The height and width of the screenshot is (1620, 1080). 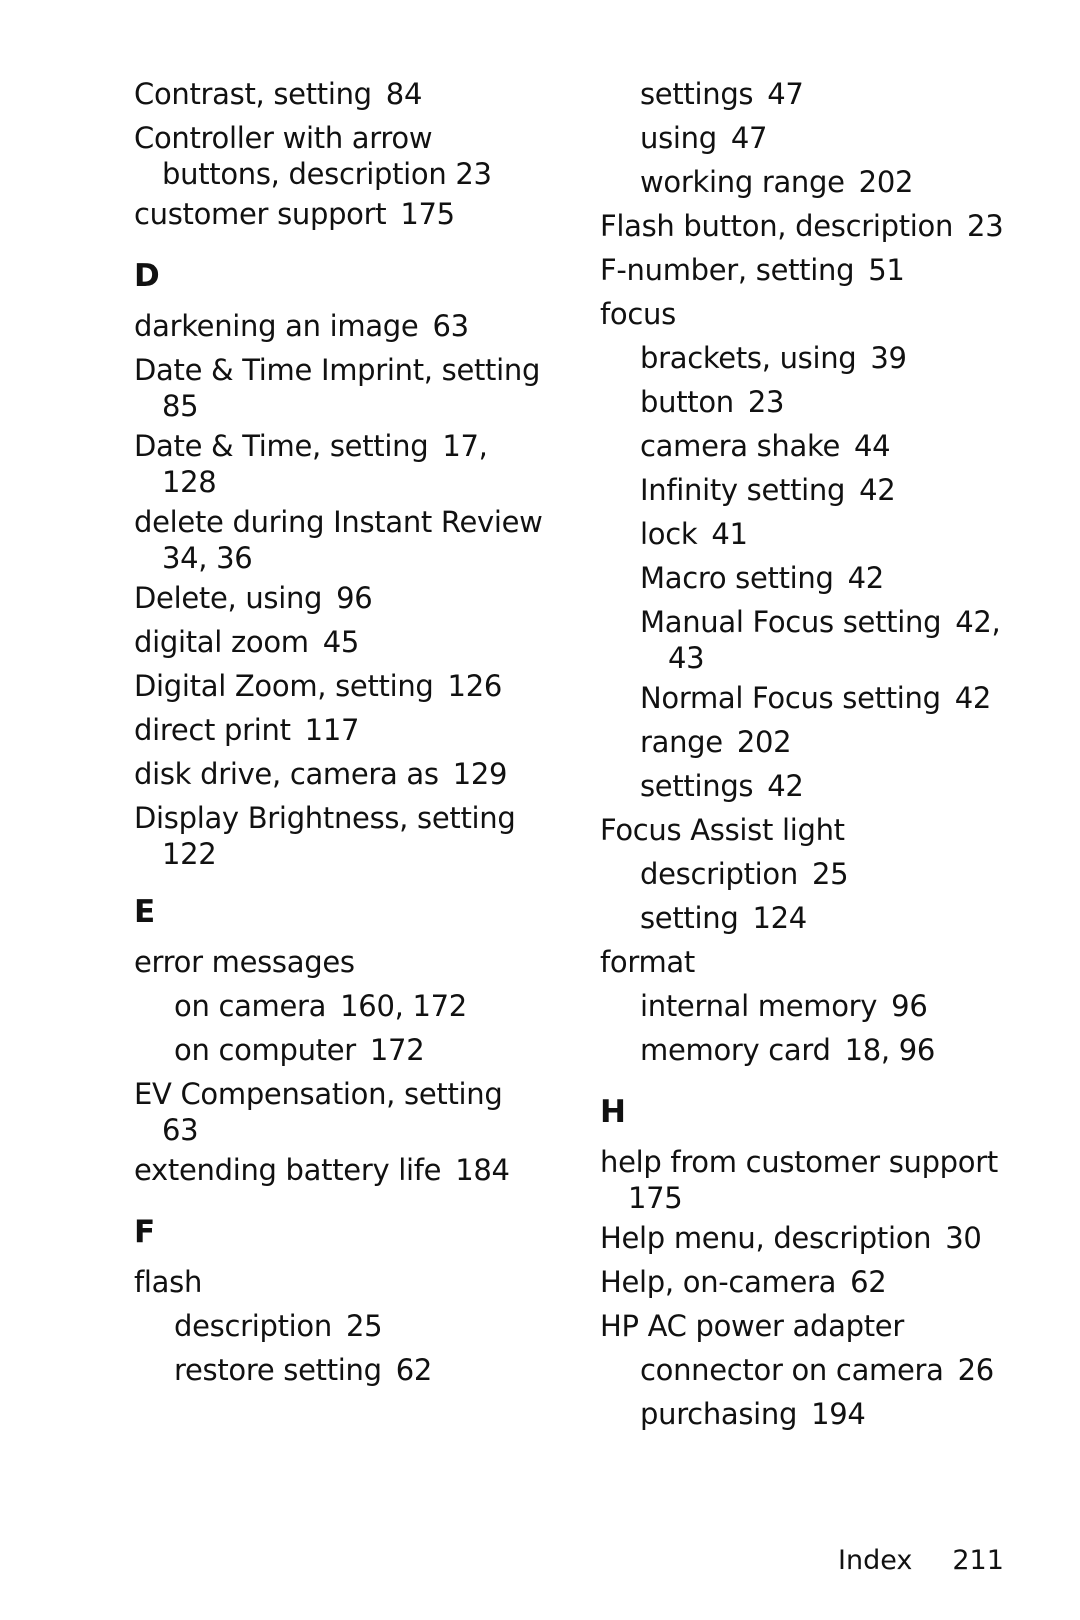 What do you see at coordinates (963, 1238) in the screenshot?
I see `entry-page-ref: 30` at bounding box center [963, 1238].